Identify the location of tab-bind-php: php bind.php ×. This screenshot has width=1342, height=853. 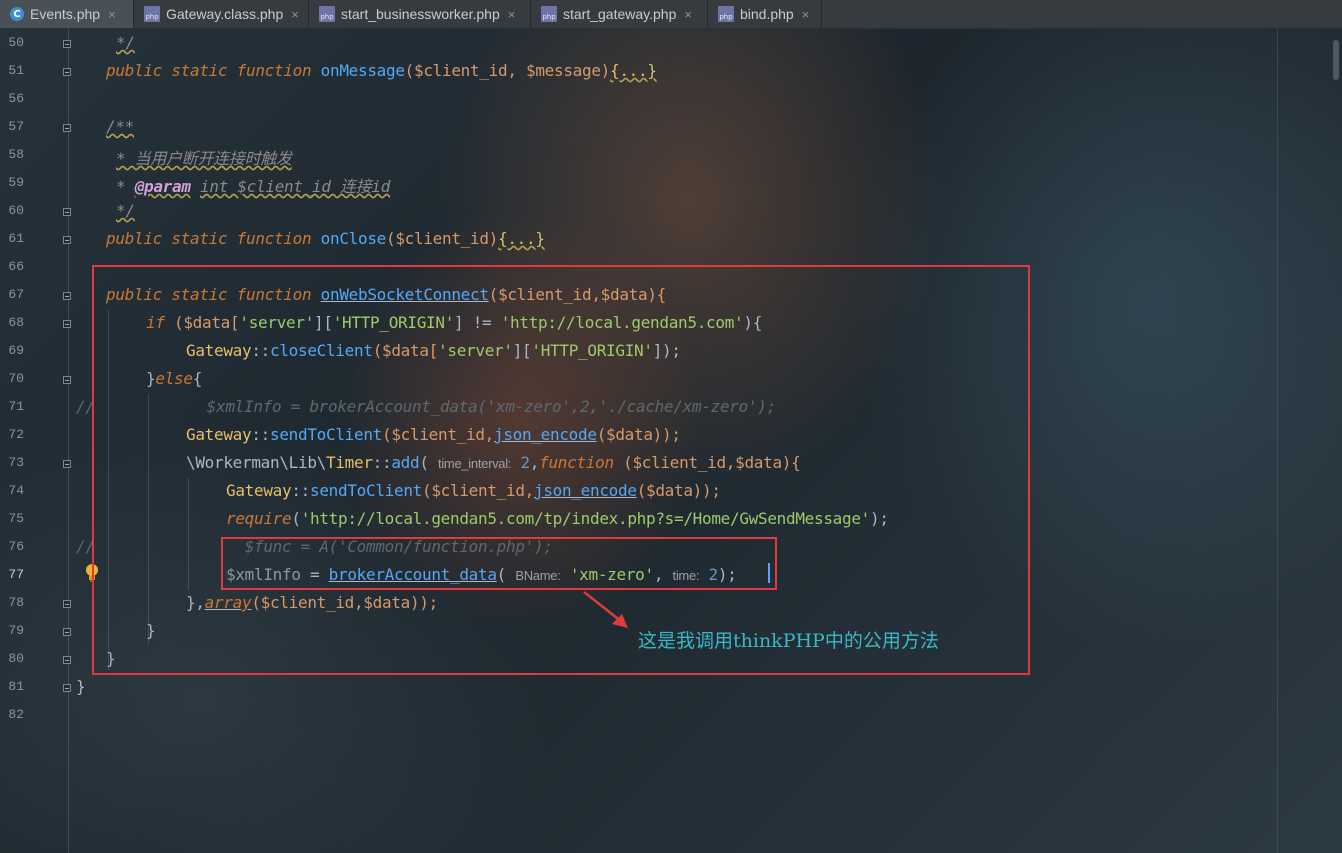
(765, 14).